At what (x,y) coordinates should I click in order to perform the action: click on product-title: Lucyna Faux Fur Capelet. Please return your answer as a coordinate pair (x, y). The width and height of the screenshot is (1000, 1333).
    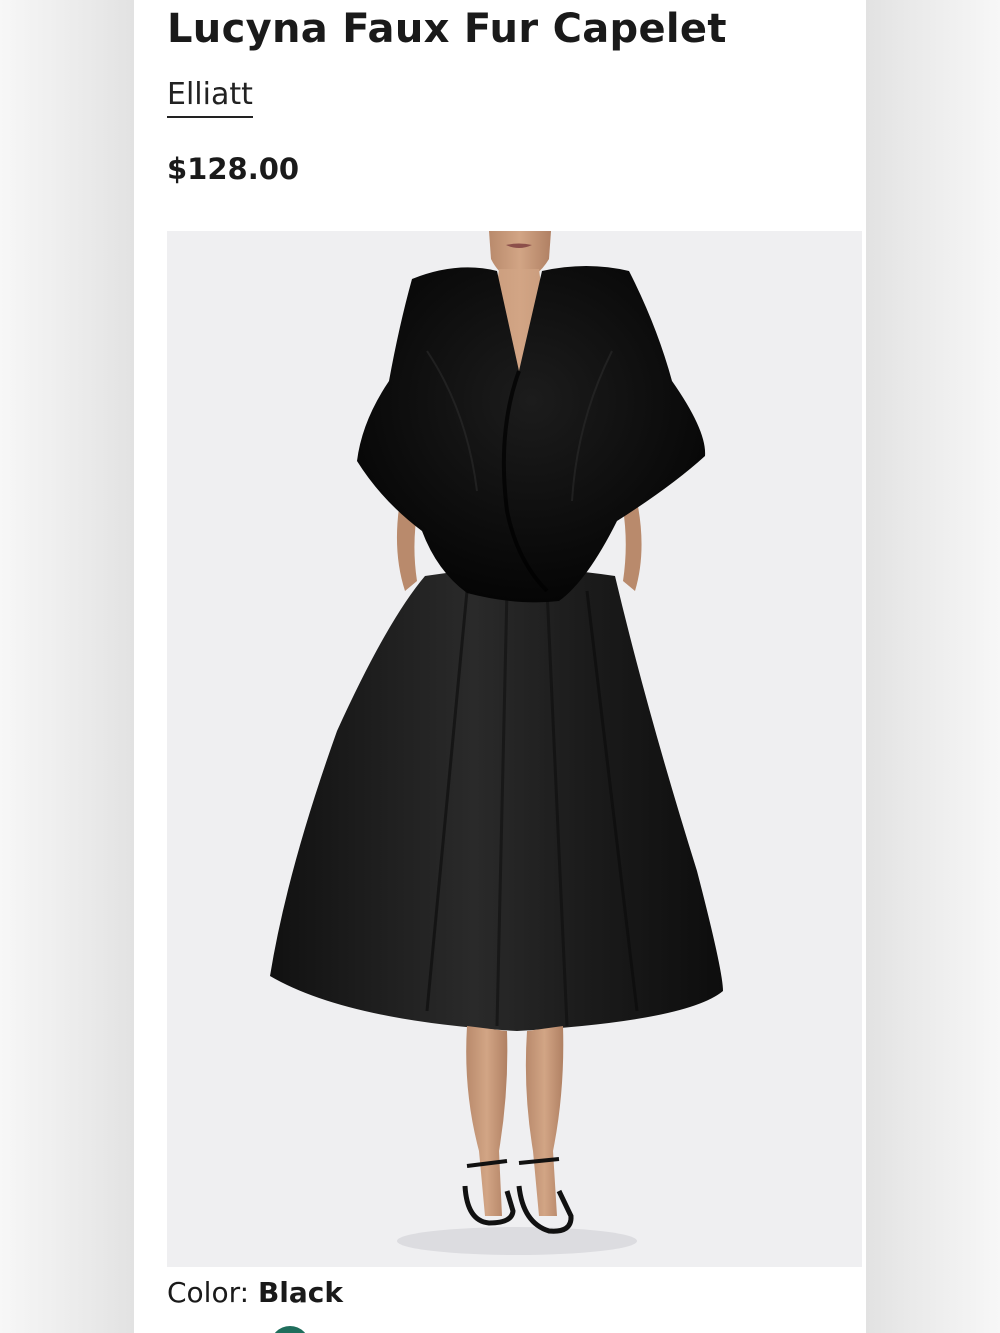
    Looking at the image, I should click on (447, 29).